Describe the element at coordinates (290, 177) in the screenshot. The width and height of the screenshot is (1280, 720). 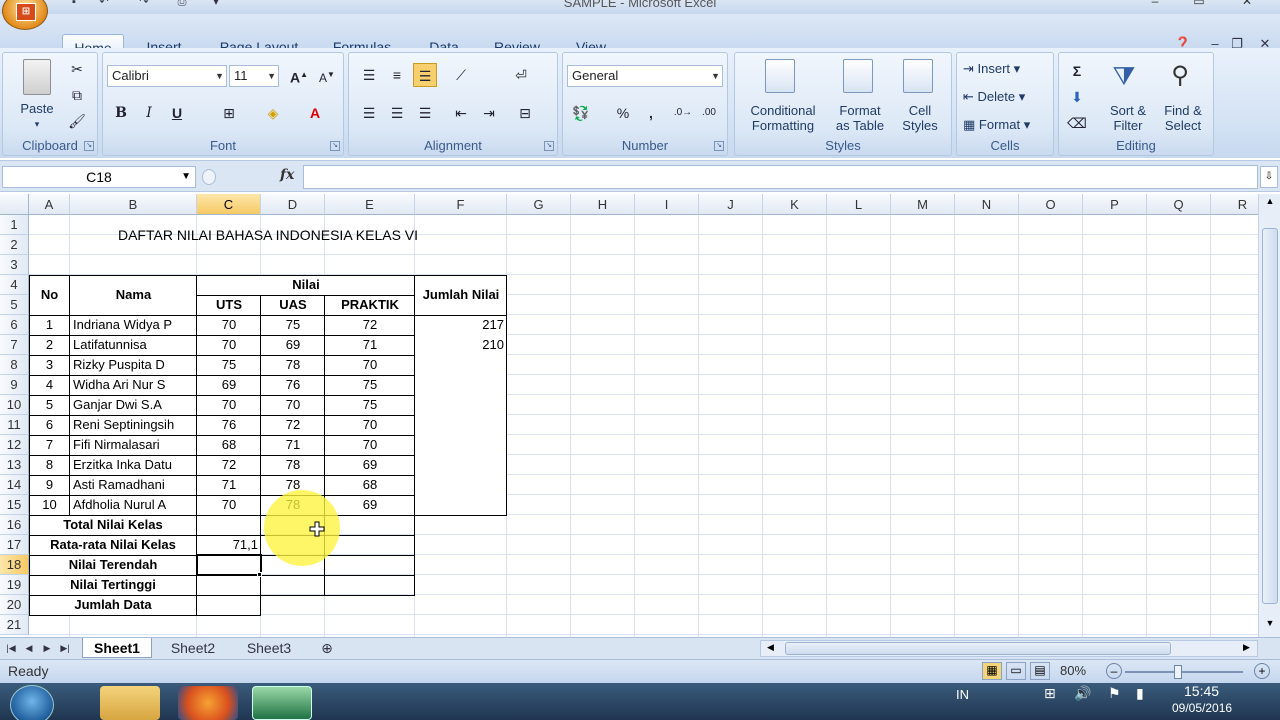
I see `insert-function-button: fx` at that location.